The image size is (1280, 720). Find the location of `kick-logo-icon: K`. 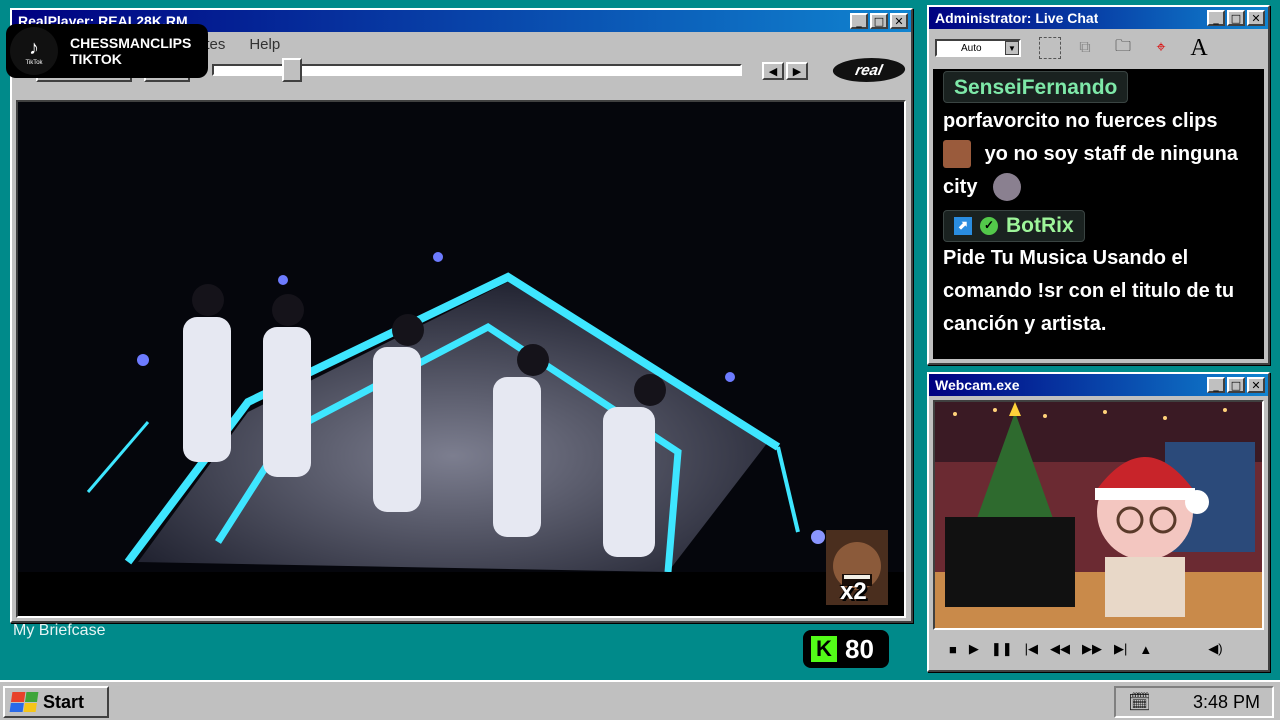

kick-logo-icon: K is located at coordinates (824, 649).